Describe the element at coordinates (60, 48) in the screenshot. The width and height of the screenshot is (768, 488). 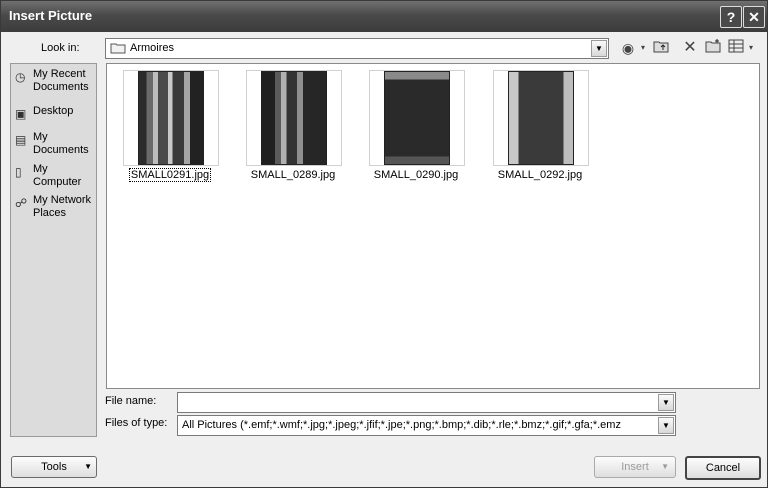
I see `look-in-label: Look in:` at that location.